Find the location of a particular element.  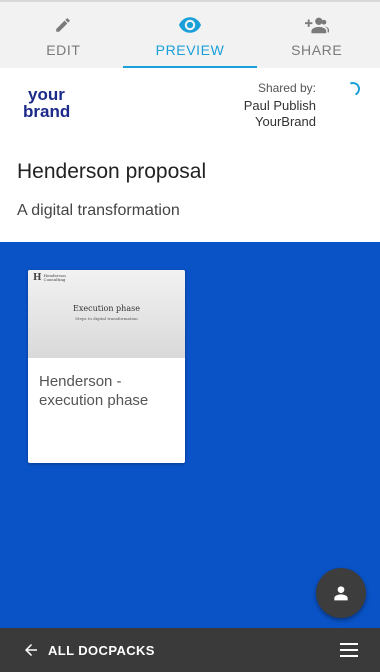

menu-button is located at coordinates (349, 650).